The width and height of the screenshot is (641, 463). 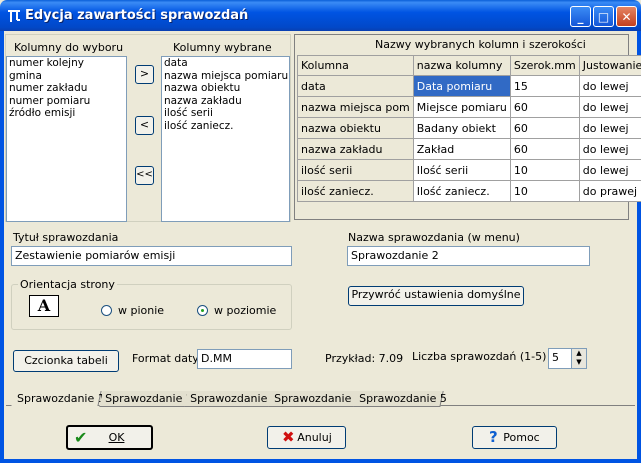 I want to click on orientation-label: Orientacja strony, so click(x=67, y=284).